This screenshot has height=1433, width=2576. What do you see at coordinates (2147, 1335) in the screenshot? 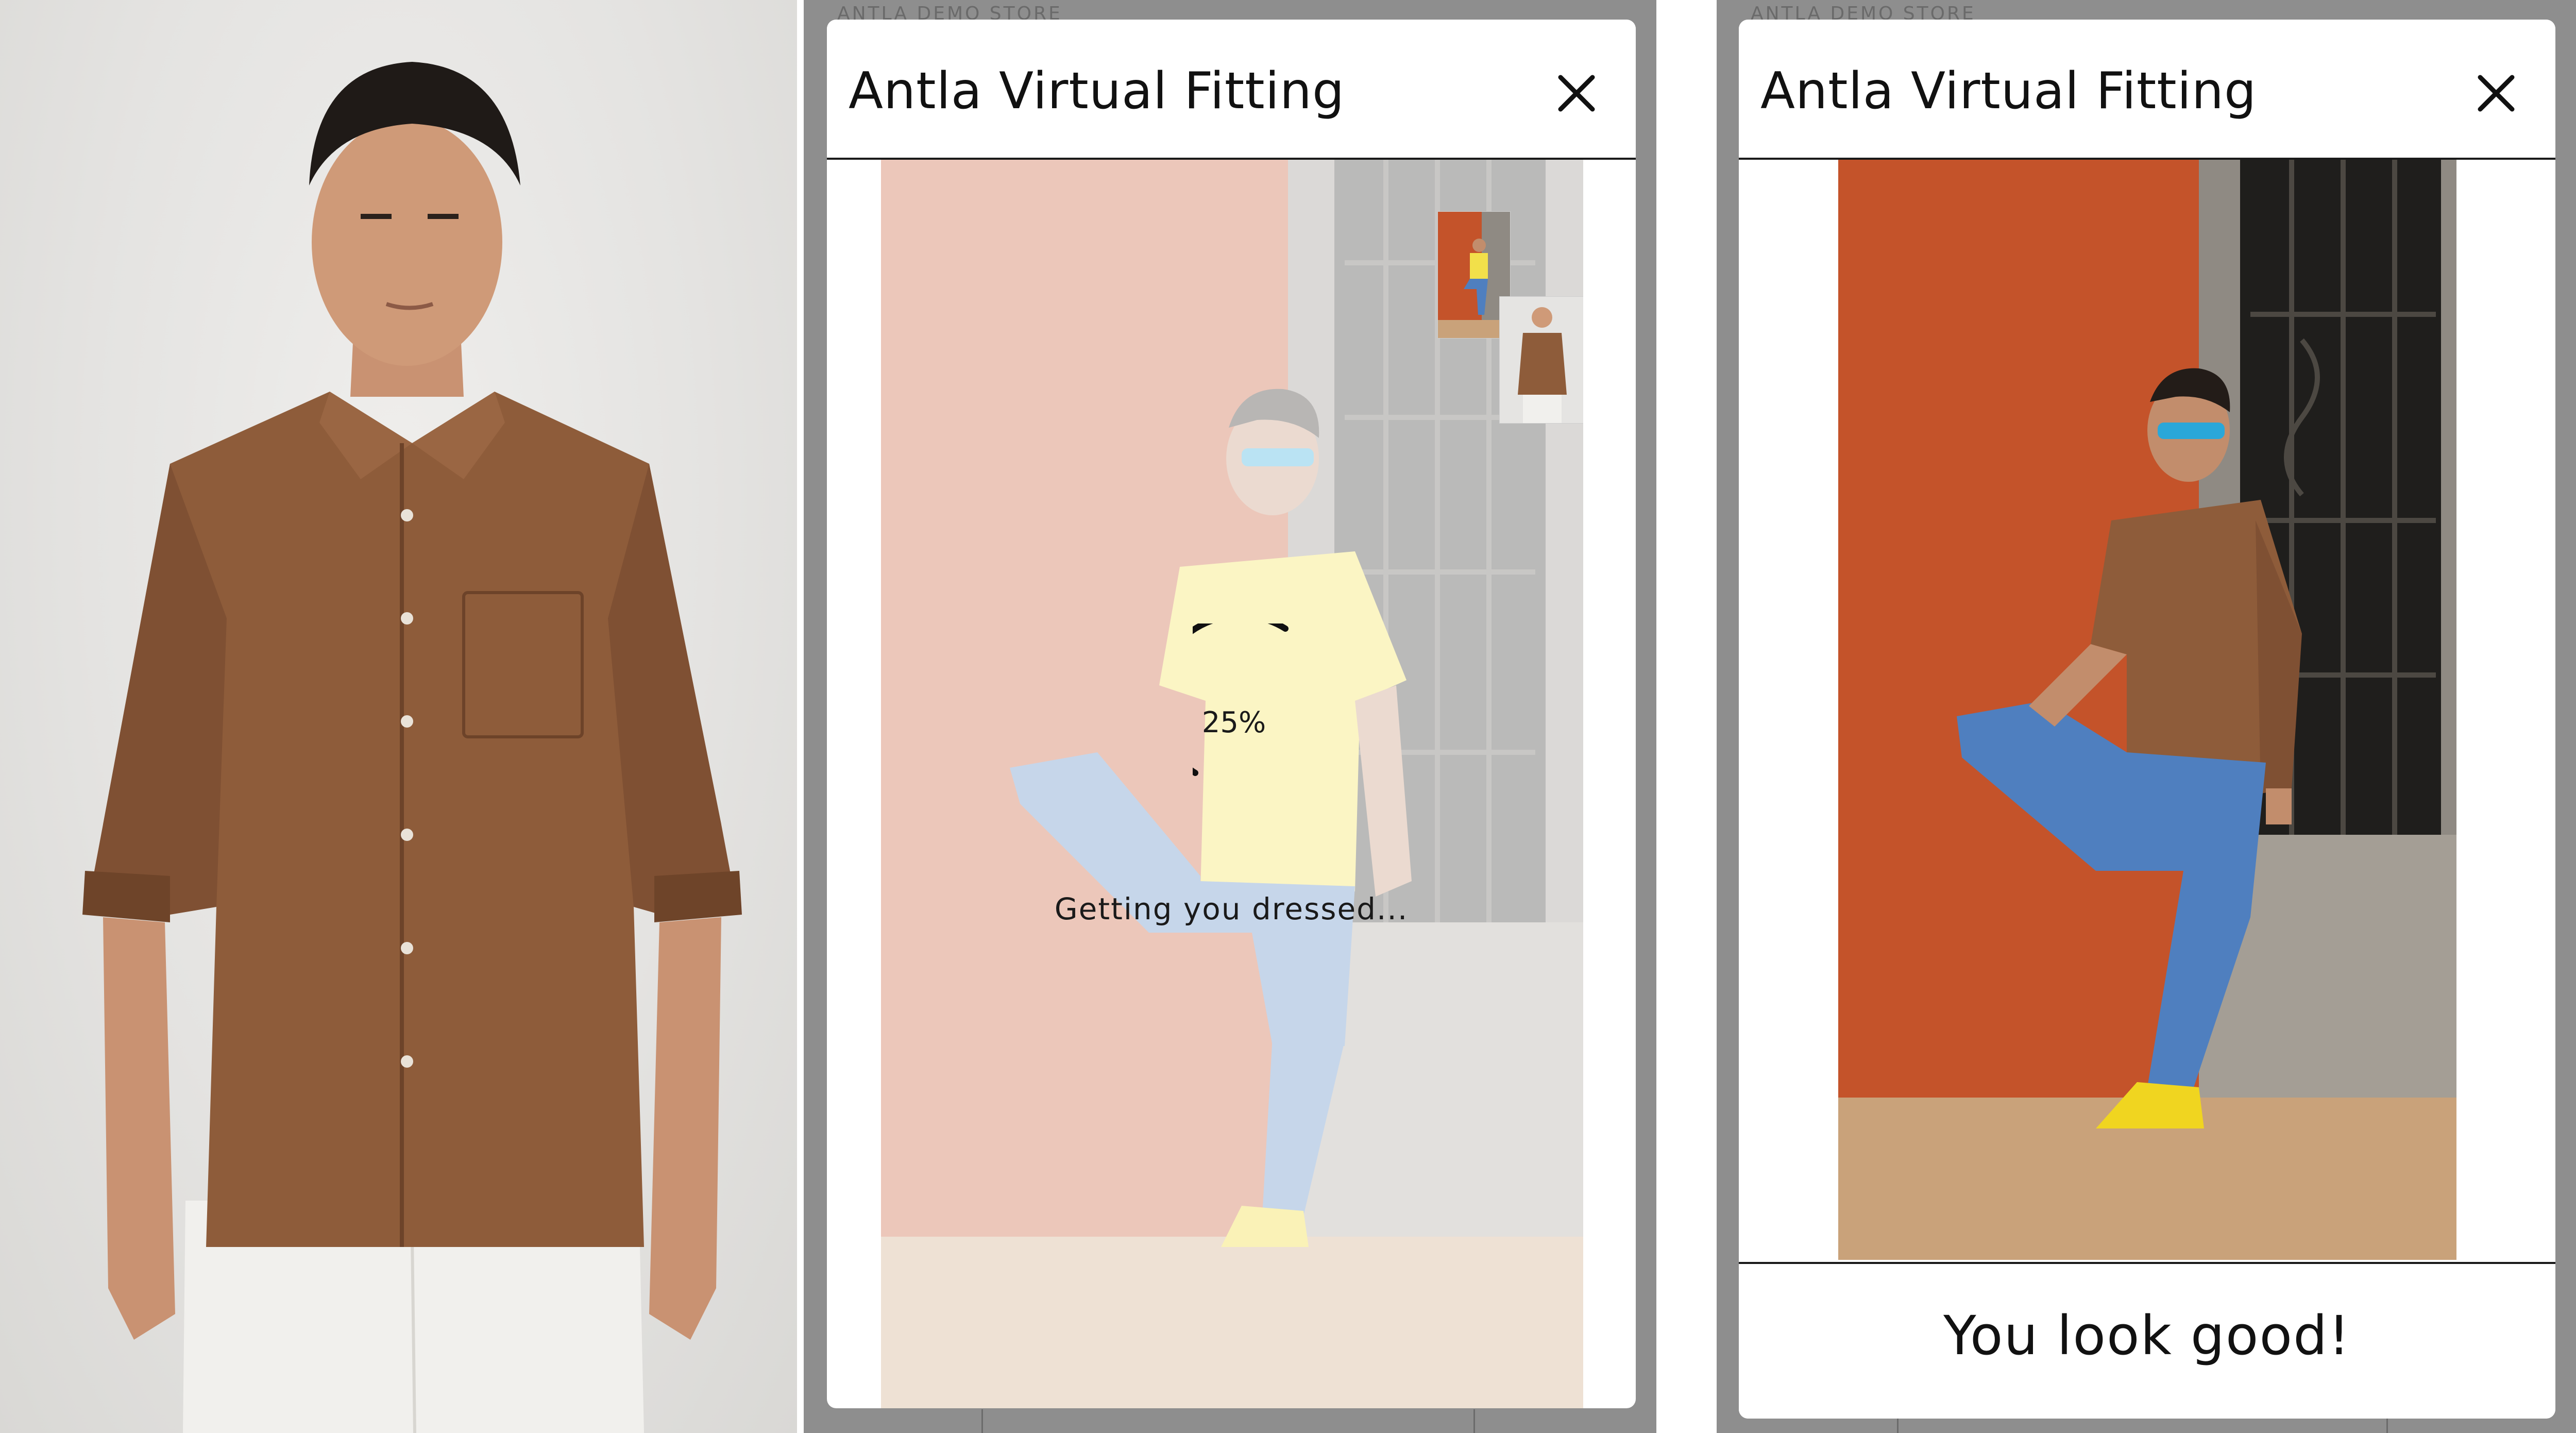
I see `result-message: You look good!` at bounding box center [2147, 1335].